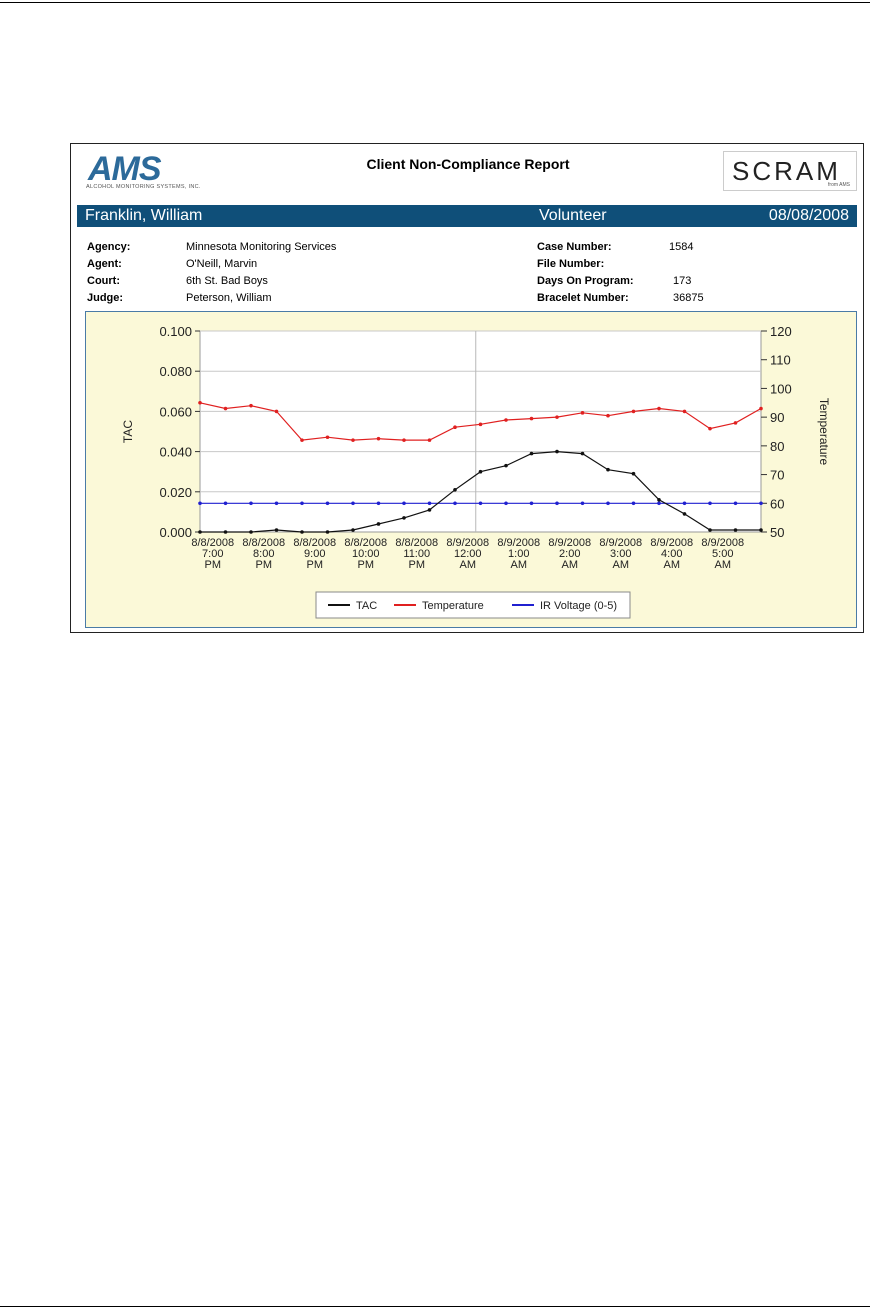 This screenshot has width=870, height=1316. I want to click on judge-label: Judge:, so click(105, 298).